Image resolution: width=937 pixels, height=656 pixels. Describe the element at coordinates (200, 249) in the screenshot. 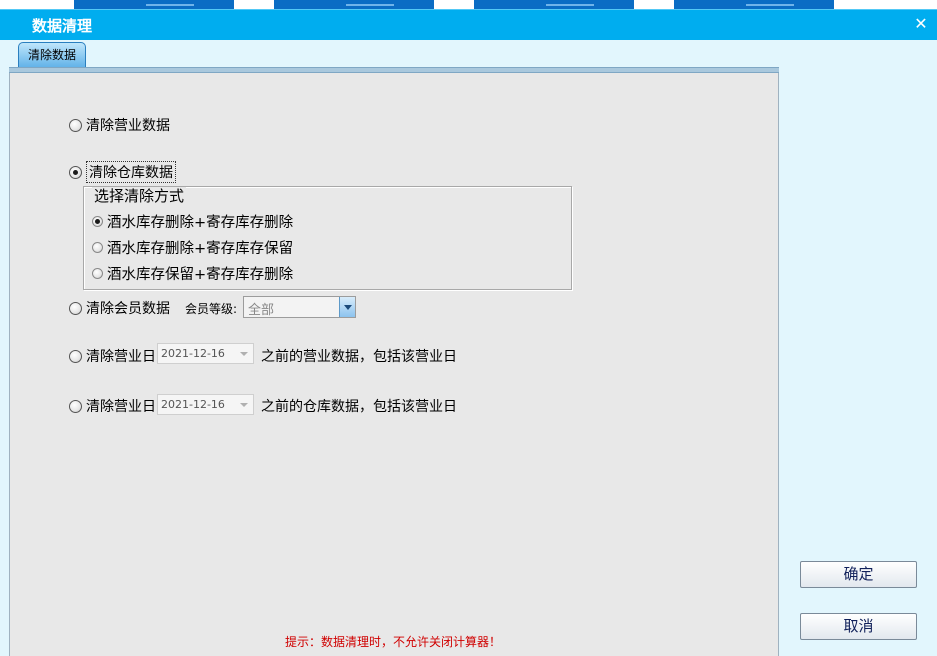

I see `option-label: 酒水库存删除+寄存库存保留` at that location.